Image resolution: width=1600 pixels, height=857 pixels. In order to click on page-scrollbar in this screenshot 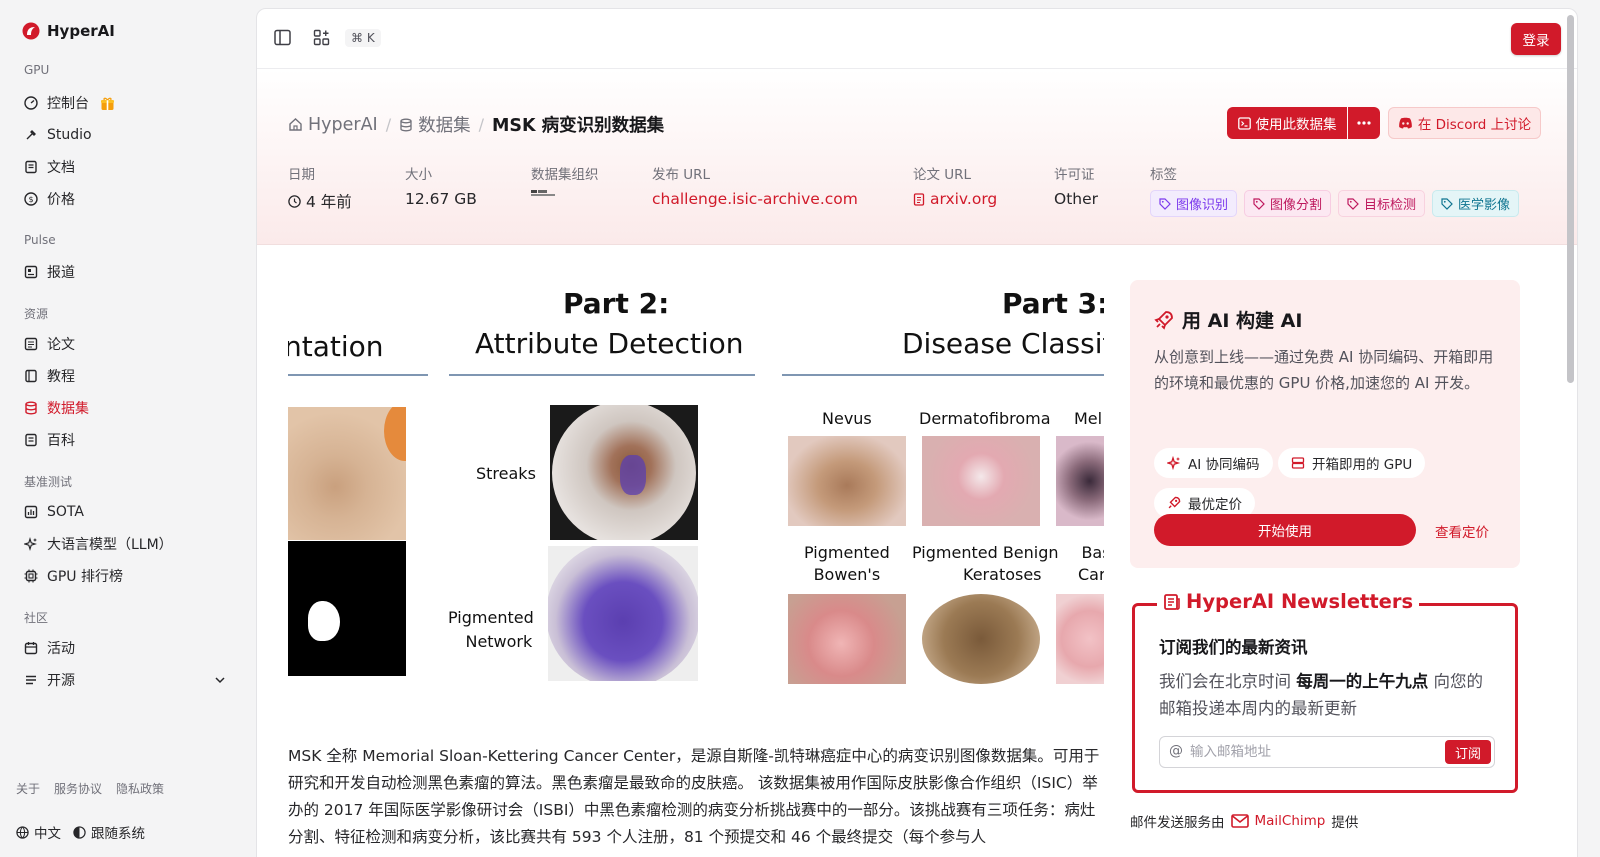, I will do `click(1570, 199)`.